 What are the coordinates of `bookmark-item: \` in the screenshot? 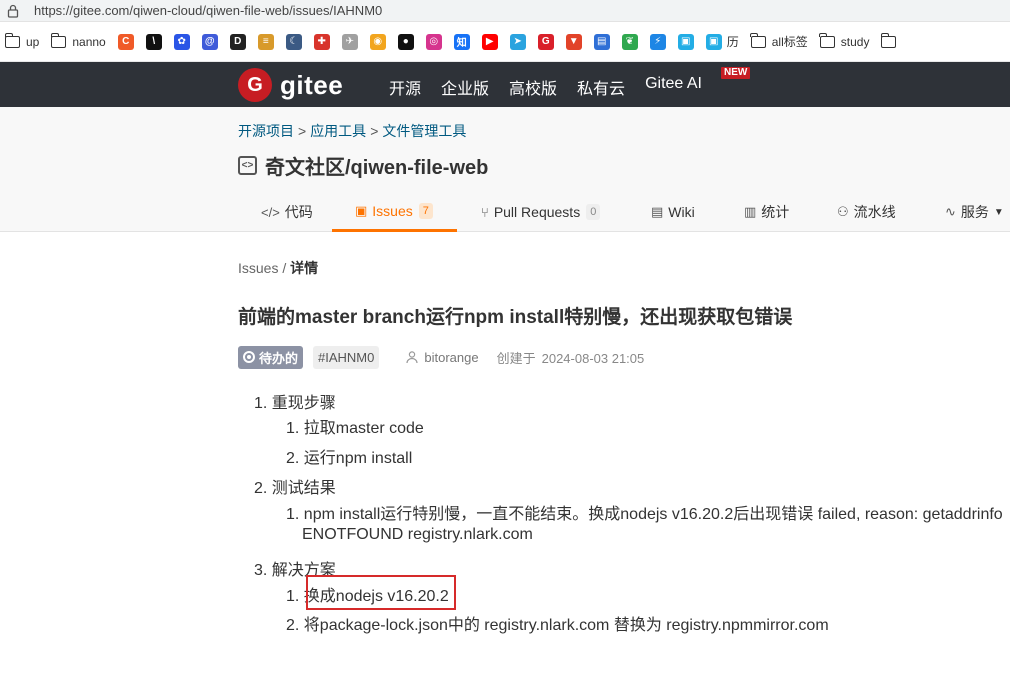 It's located at (153, 42).